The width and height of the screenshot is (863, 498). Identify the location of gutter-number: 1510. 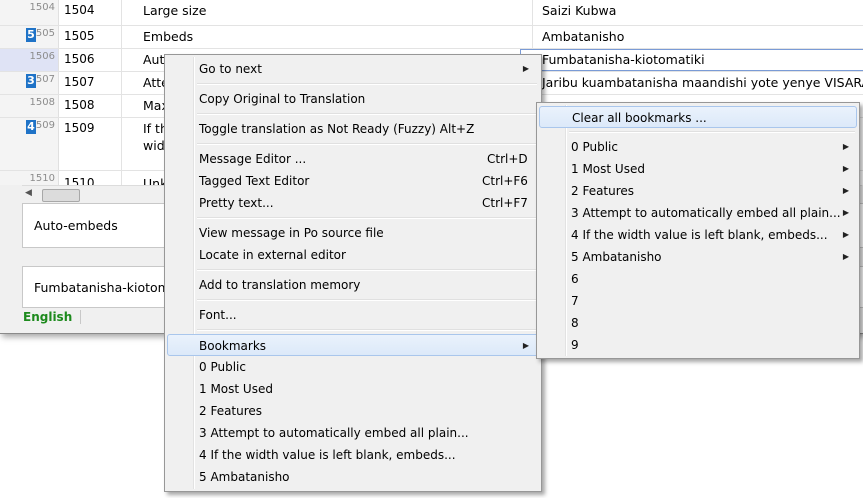
(42, 178).